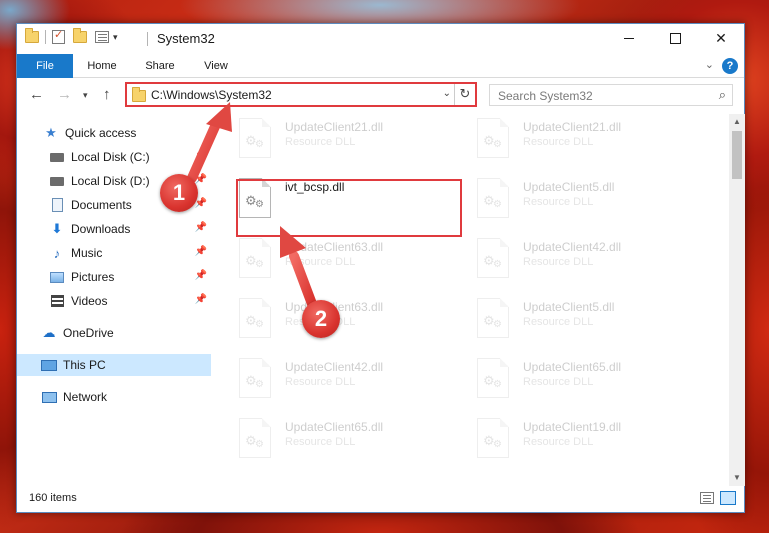 The width and height of the screenshot is (769, 533). I want to click on file-item: ⚙ ⚙ UpdateClient19.dll Resource DLL, so click(570, 444).